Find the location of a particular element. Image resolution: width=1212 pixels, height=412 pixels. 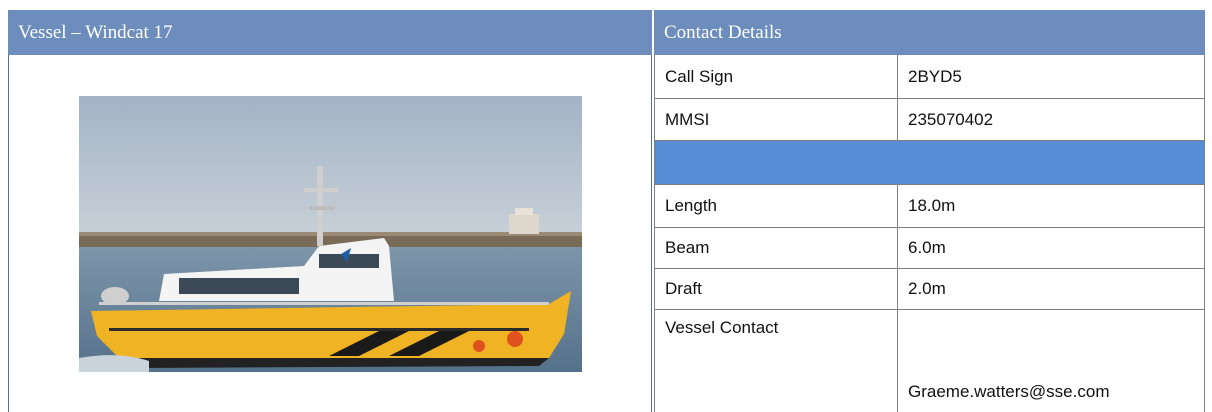

vessel-contact-email: Graeme.watters@sse.com is located at coordinates (1051, 361).